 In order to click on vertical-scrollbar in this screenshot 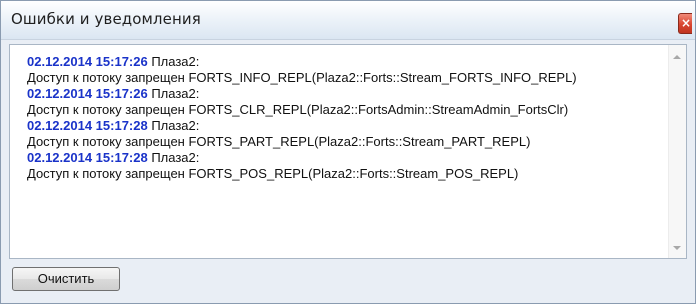, I will do `click(677, 151)`.